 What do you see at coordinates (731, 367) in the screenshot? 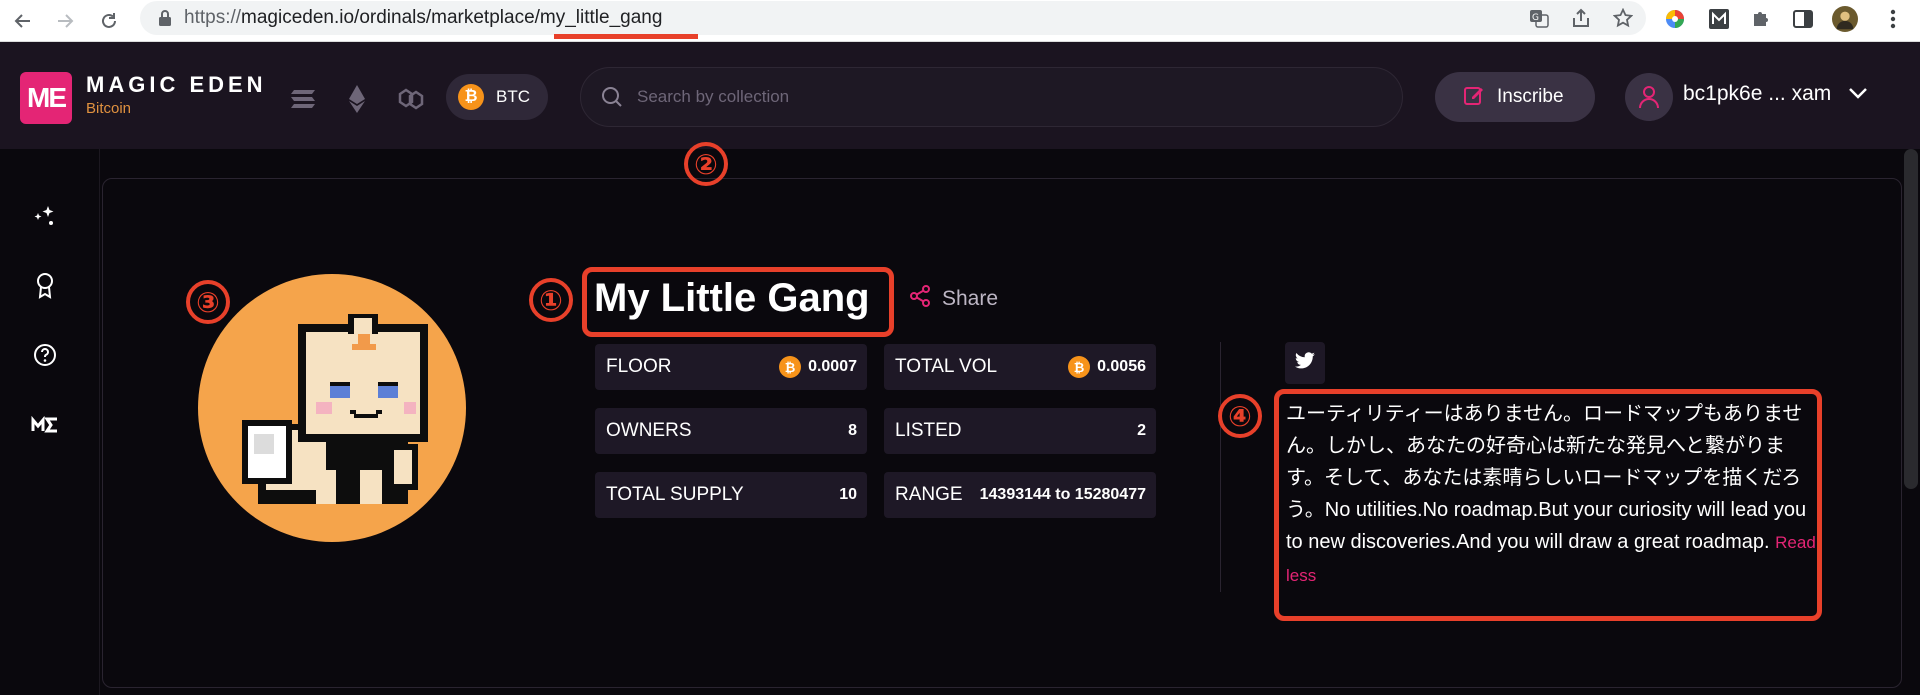
I see `stat-floor: FLOOR ₿ 0.0007` at bounding box center [731, 367].